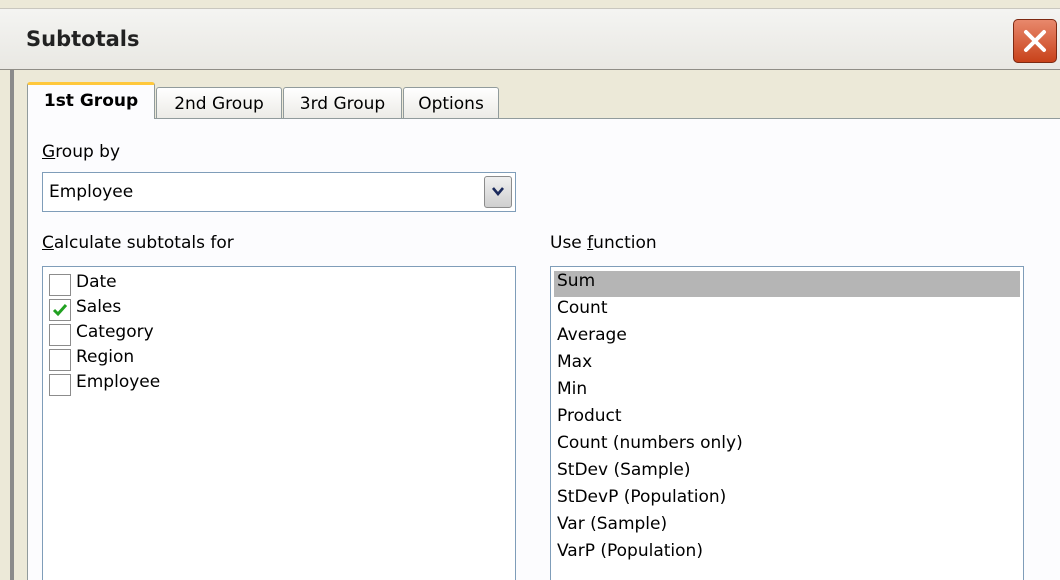 This screenshot has height=580, width=1060. I want to click on group-by-select: Employee, so click(279, 192).